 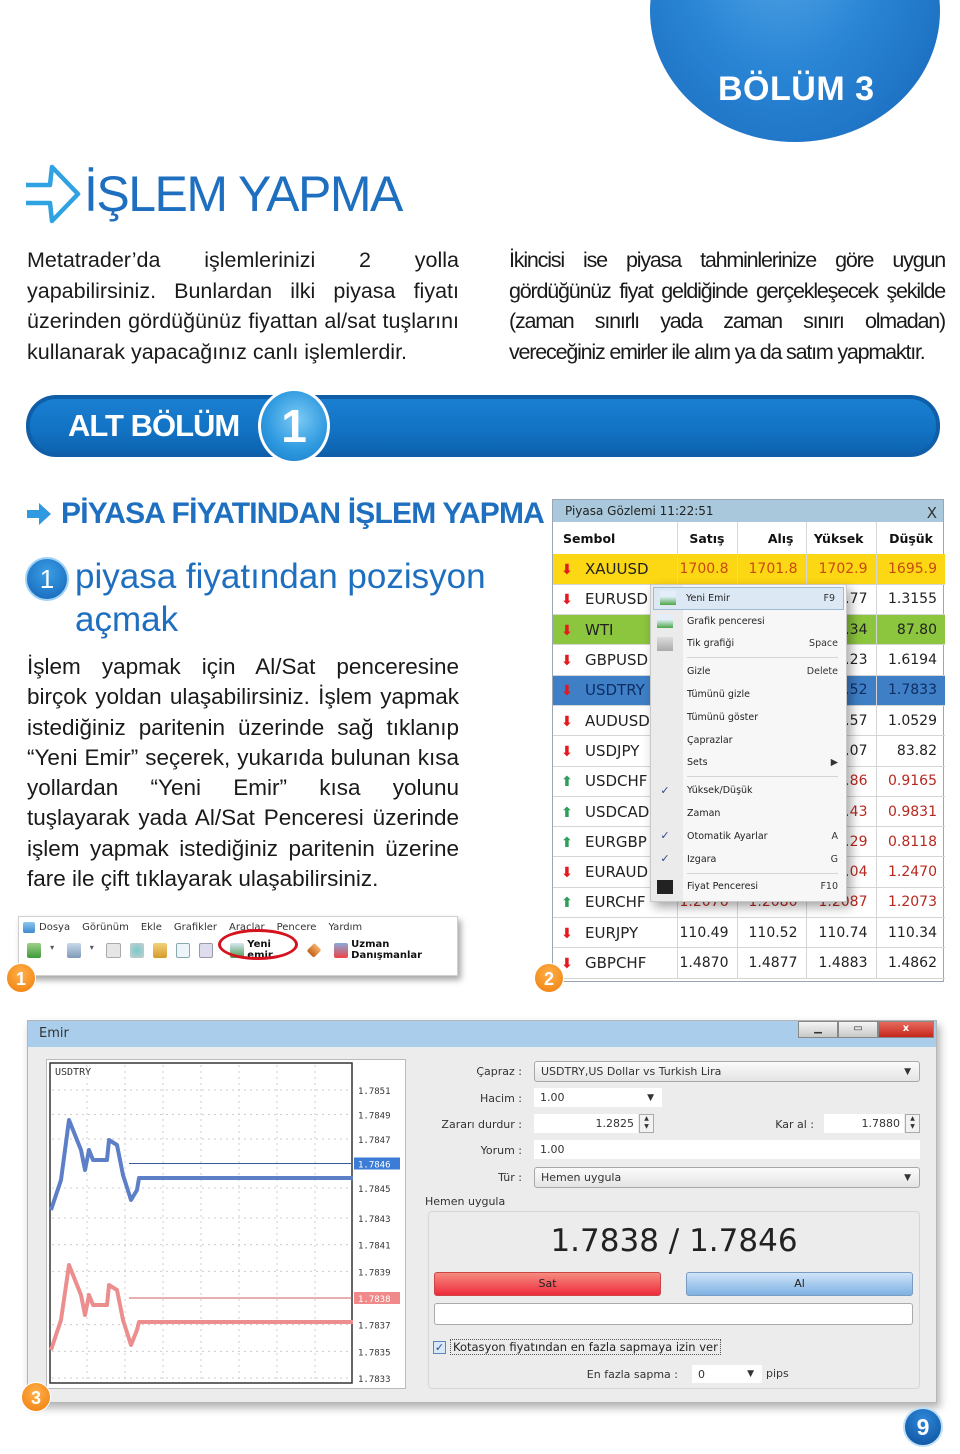 What do you see at coordinates (907, 1177) in the screenshot?
I see `chevron-down-icon: ▼` at bounding box center [907, 1177].